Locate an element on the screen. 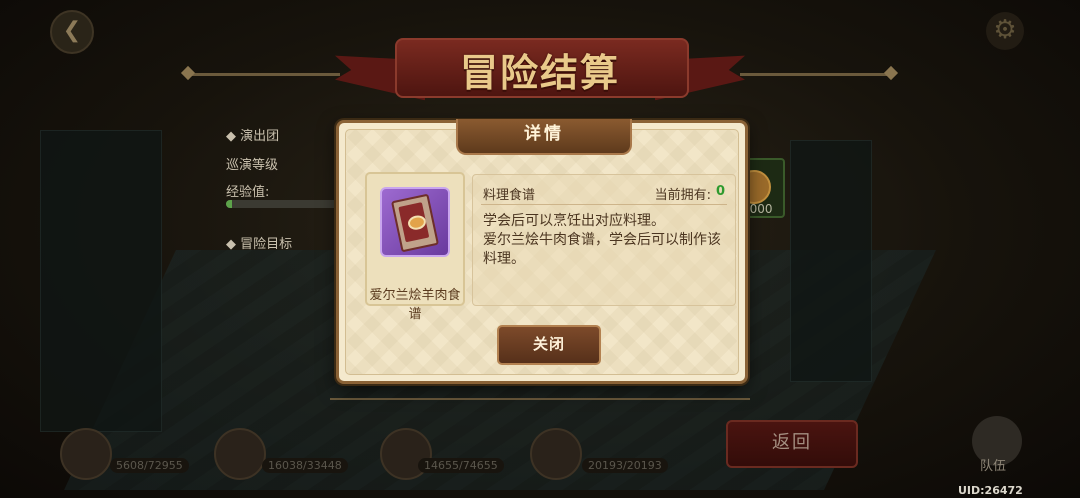 The width and height of the screenshot is (1080, 498). owned-label: 当前拥有: is located at coordinates (682, 195).